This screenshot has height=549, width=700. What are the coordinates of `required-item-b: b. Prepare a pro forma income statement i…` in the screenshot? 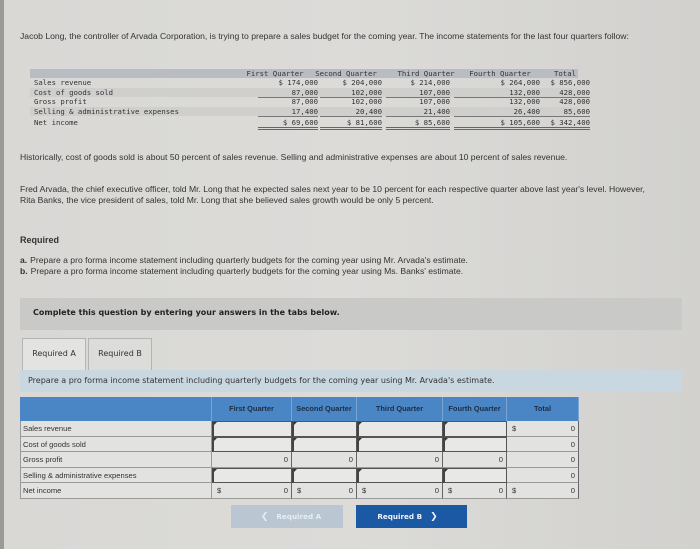 It's located at (244, 271).